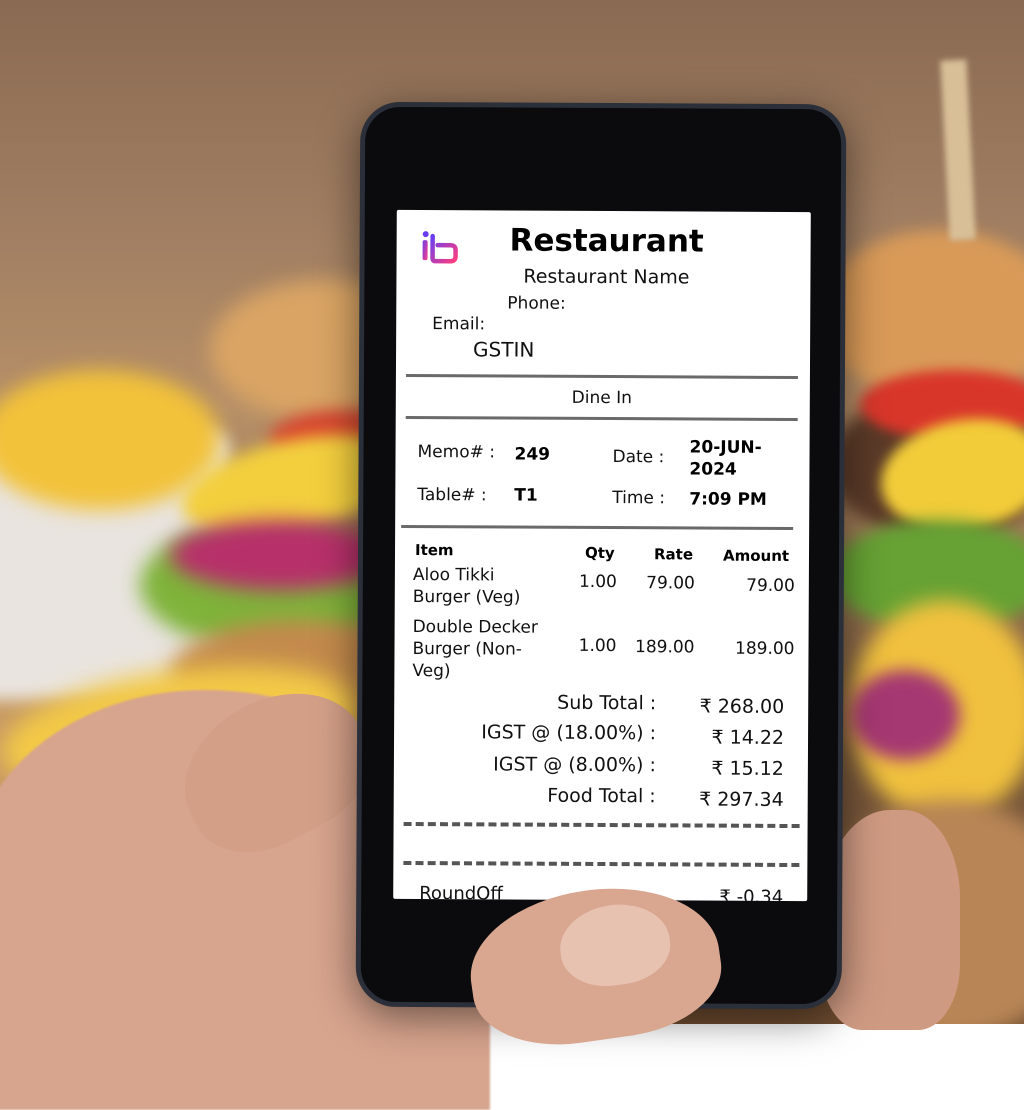 Image resolution: width=1024 pixels, height=1110 pixels. I want to click on gstin-label: GSTIN, so click(504, 349).